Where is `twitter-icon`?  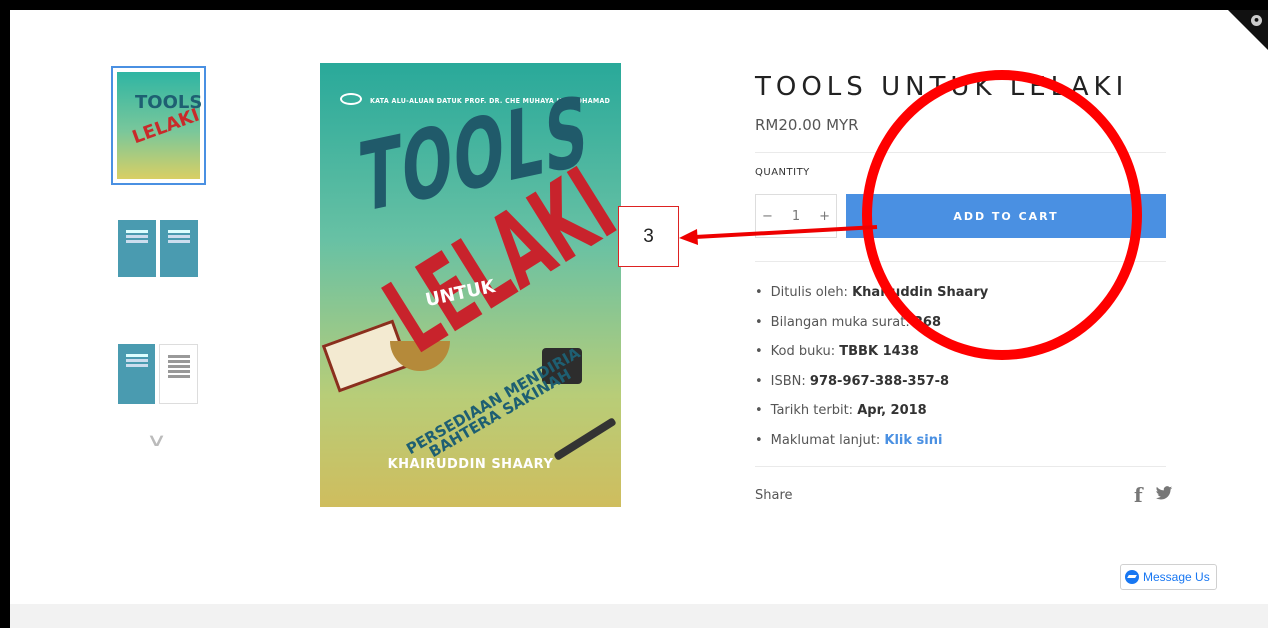
twitter-icon is located at coordinates (1164, 493).